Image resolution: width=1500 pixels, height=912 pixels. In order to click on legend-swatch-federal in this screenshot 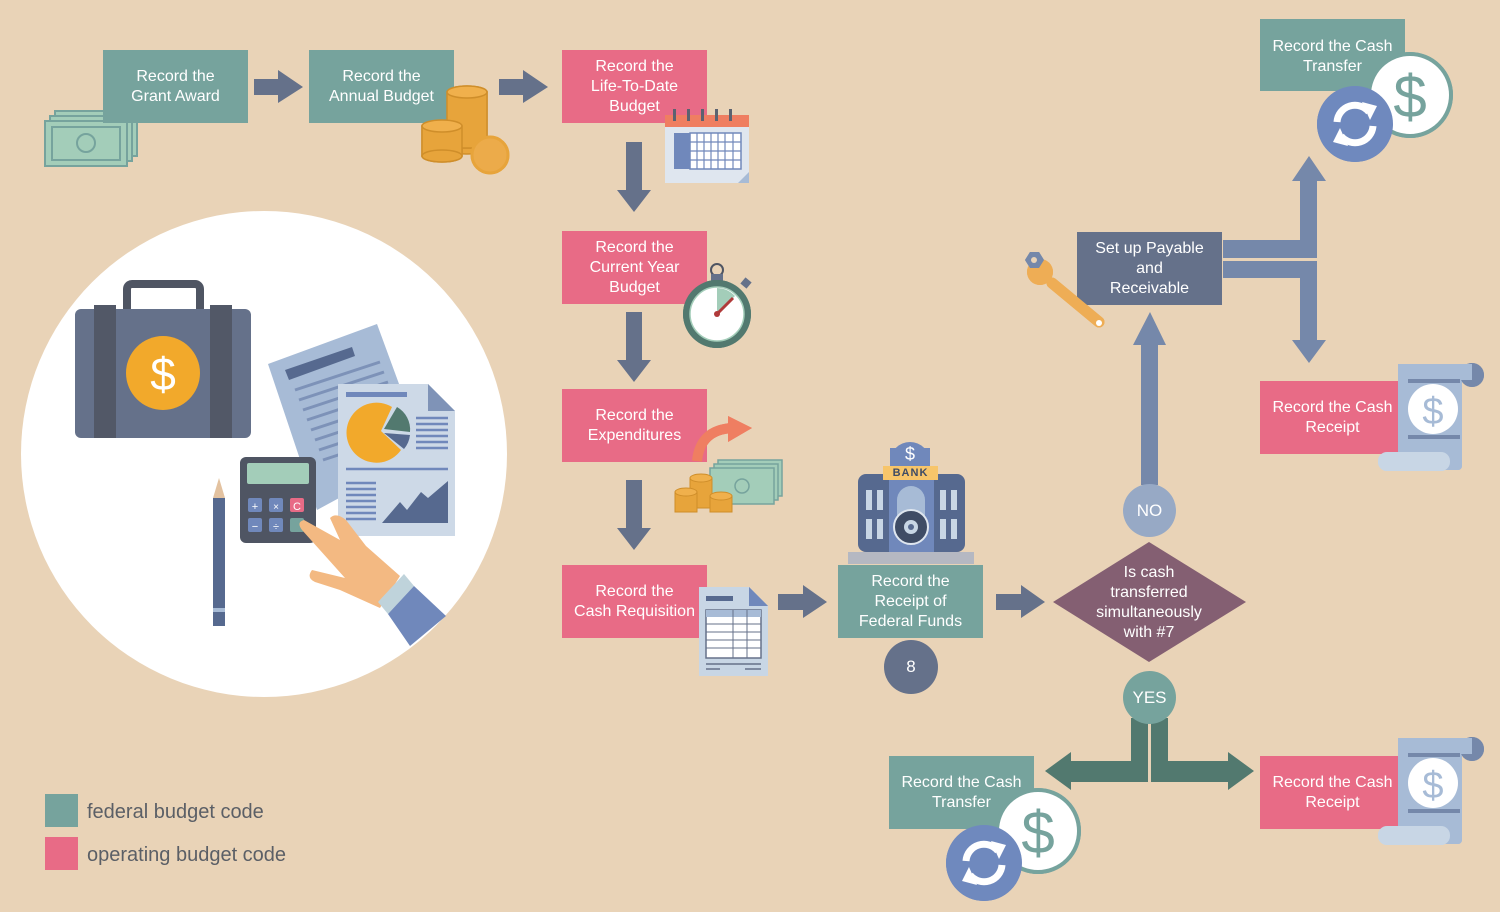, I will do `click(61, 810)`.